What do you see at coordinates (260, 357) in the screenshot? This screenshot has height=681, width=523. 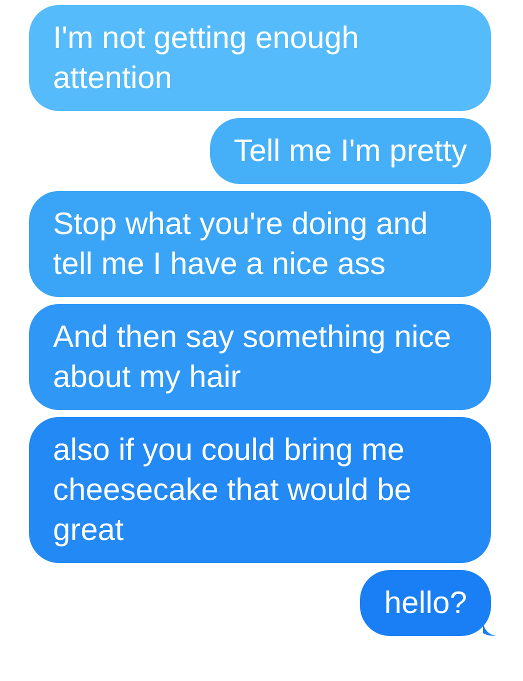 I see `message-bubble: And then say something nice about my hair` at bounding box center [260, 357].